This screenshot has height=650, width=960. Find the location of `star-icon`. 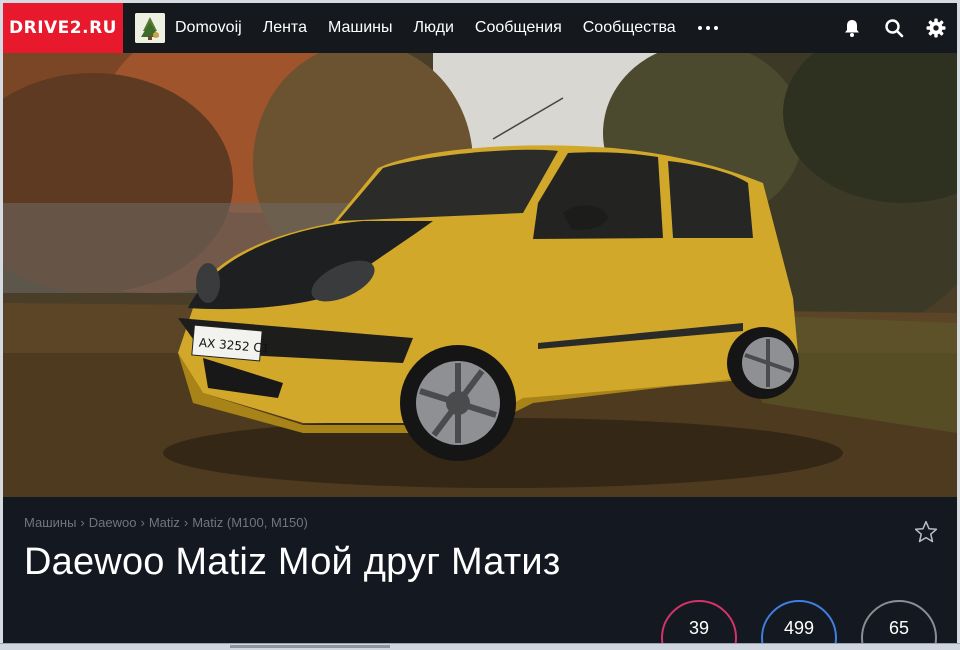

star-icon is located at coordinates (926, 534).